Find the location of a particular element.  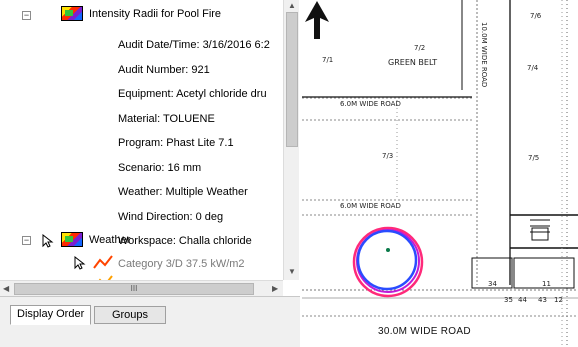

detail-wind-direction: Wind Direction: 0 deg is located at coordinates (171, 217).